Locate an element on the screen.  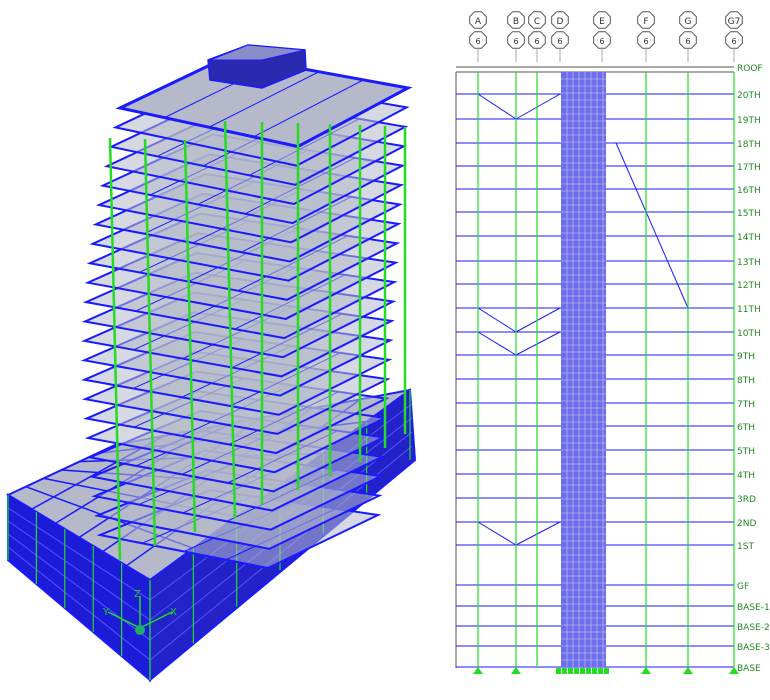
level-label: 20TH is located at coordinates (749, 96).